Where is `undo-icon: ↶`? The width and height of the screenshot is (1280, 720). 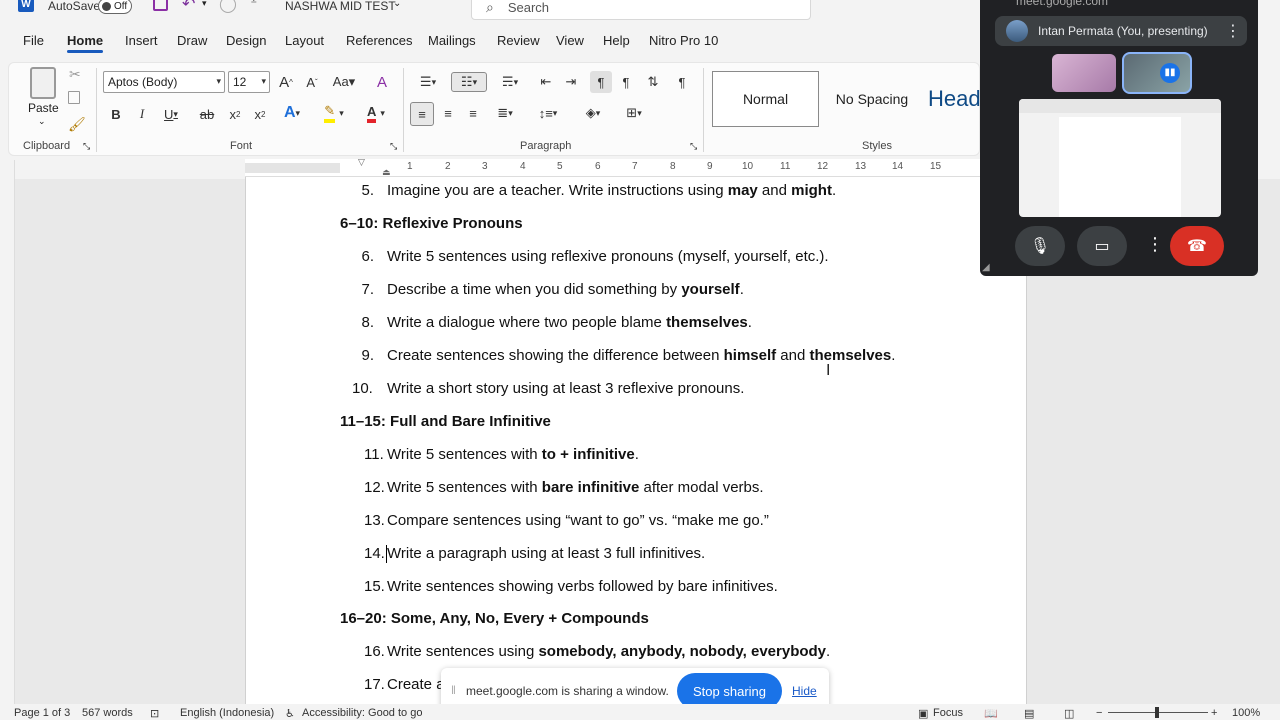 undo-icon: ↶ is located at coordinates (188, 7).